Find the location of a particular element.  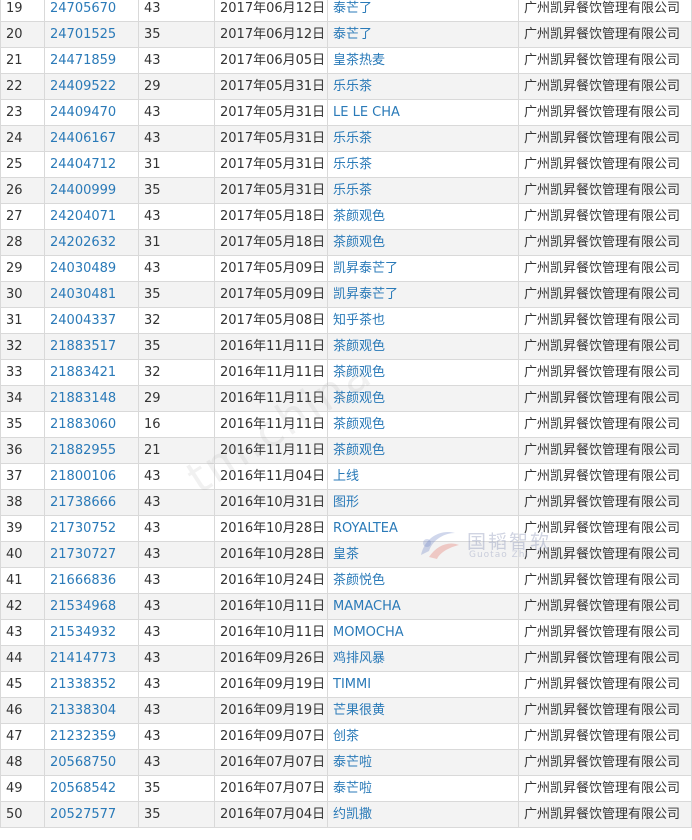

row-index-cell: 31 is located at coordinates (22, 320).